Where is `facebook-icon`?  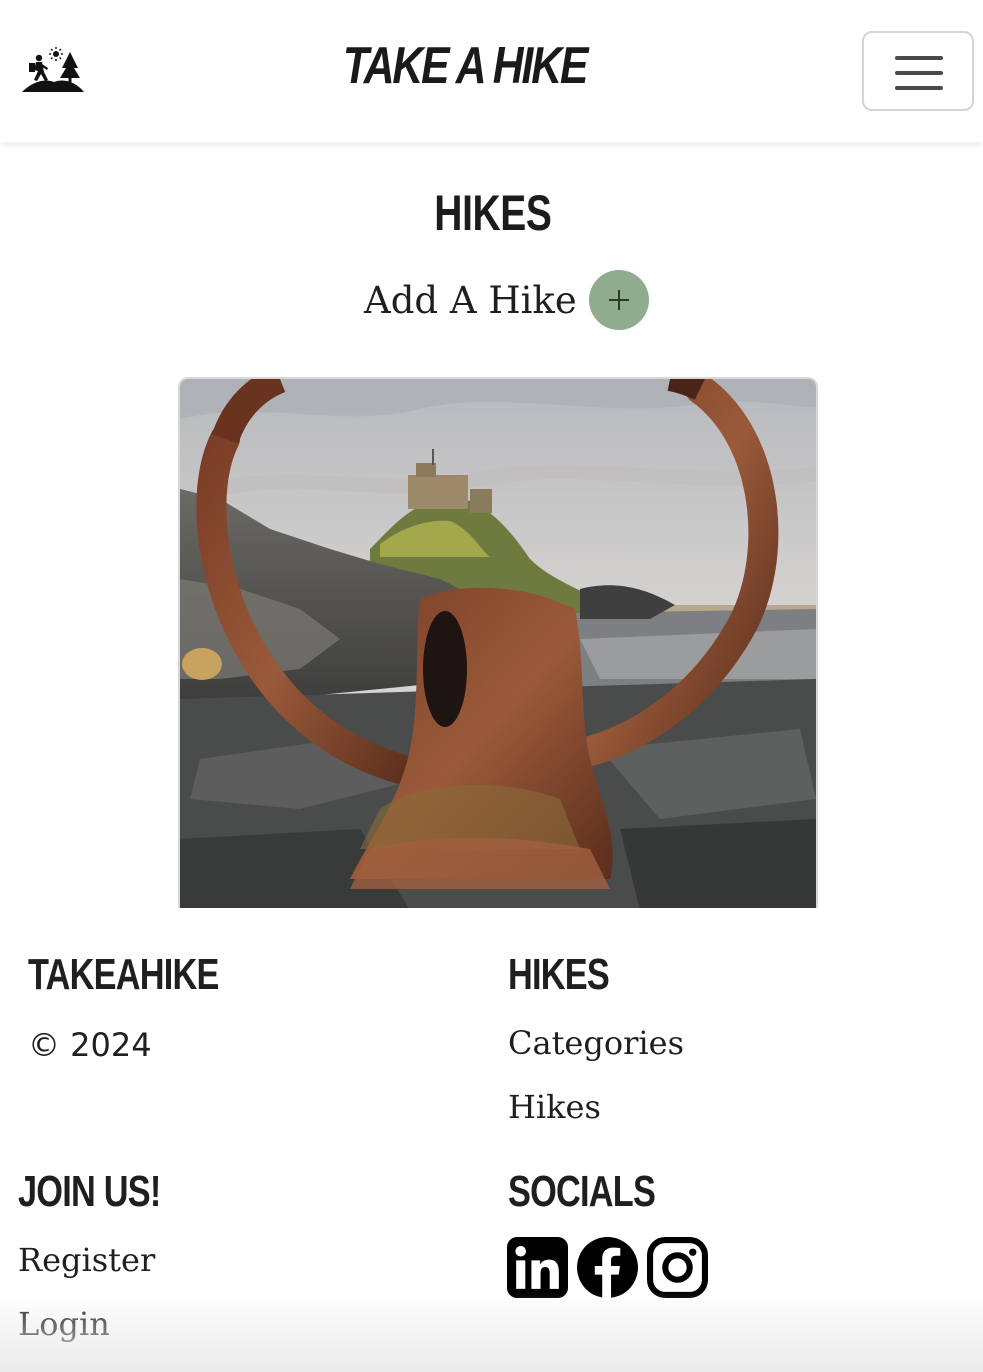 facebook-icon is located at coordinates (607, 1267).